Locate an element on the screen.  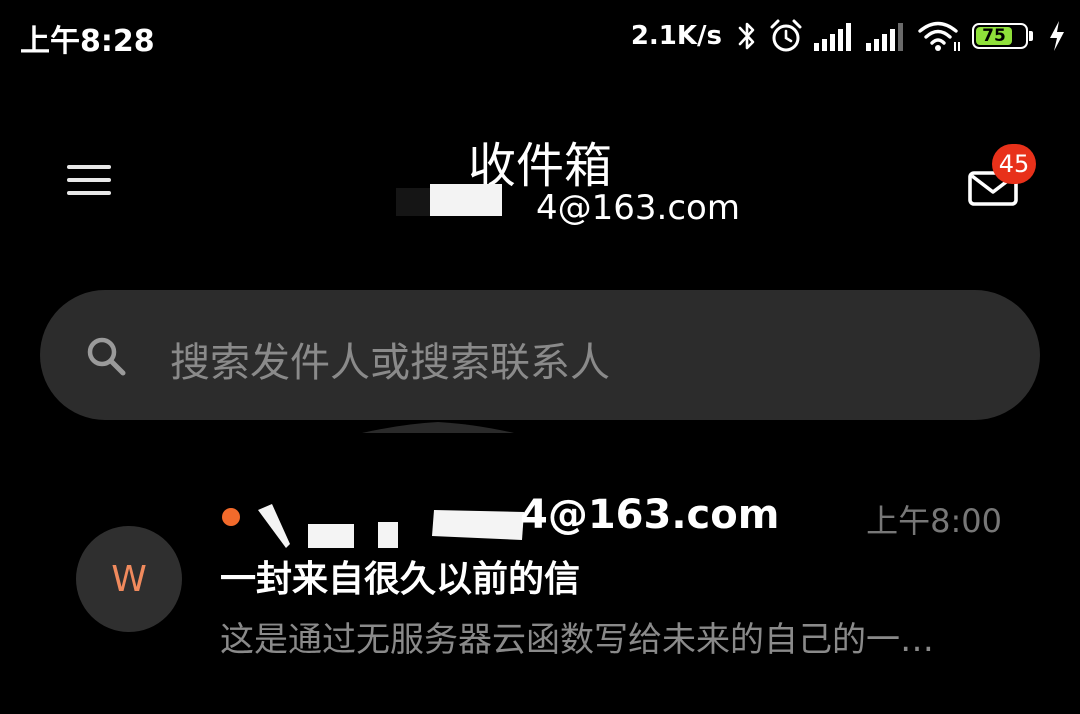
status-time: 上午8:28 is located at coordinates (87, 41).